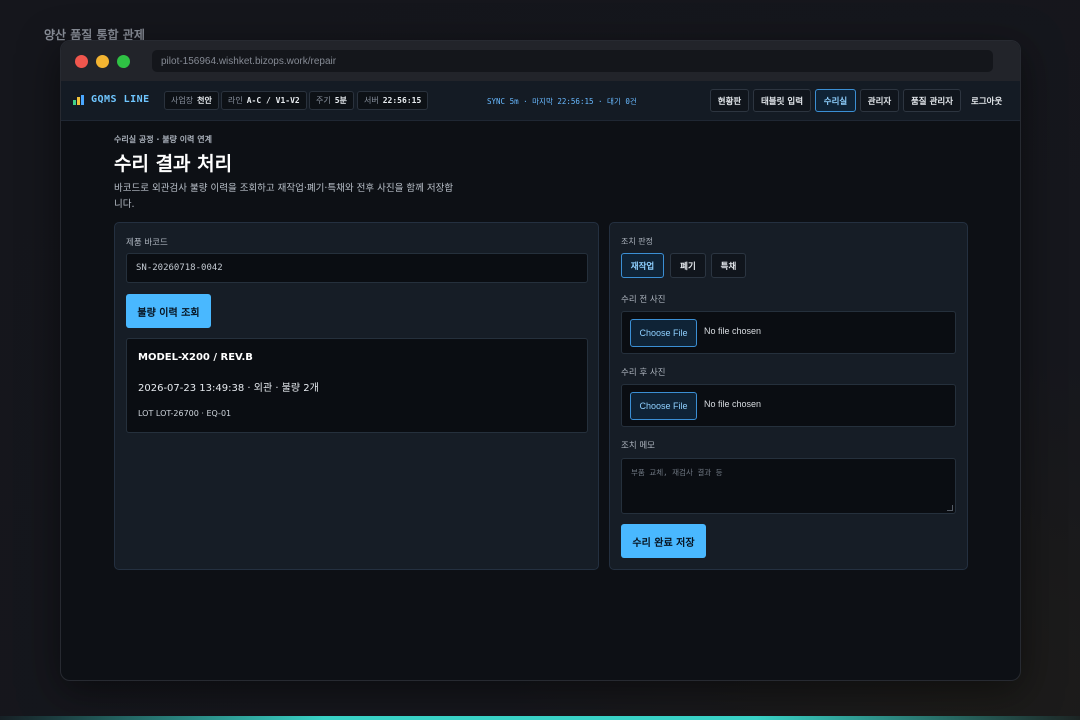  I want to click on memo-label: 조치 메모, so click(638, 446).